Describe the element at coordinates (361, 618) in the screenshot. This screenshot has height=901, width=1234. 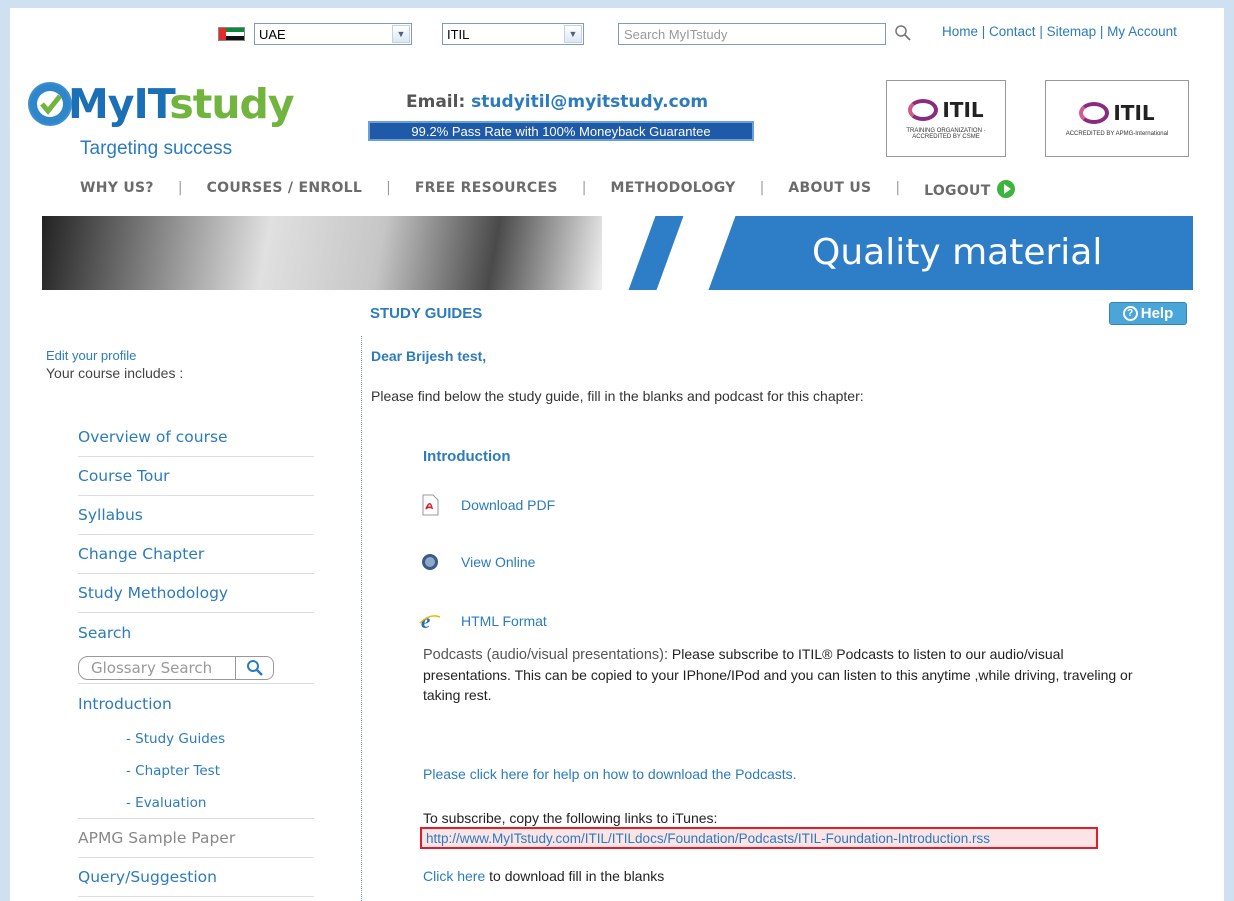
I see `column-divider` at that location.